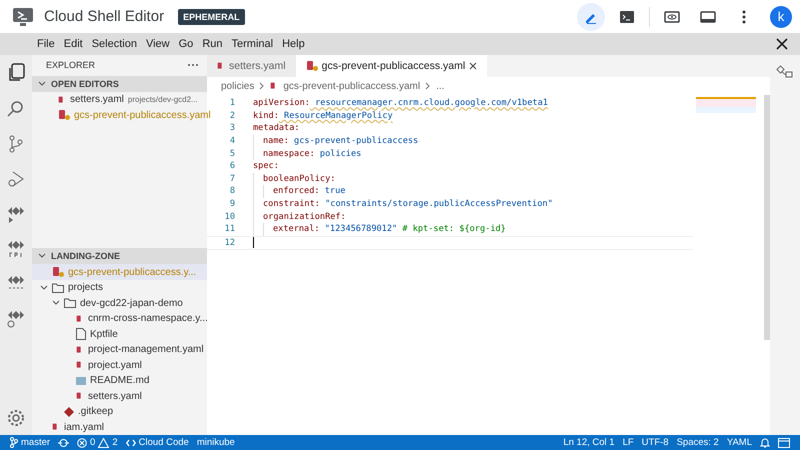 The width and height of the screenshot is (800, 450). Describe the element at coordinates (231, 204) in the screenshot. I see `line-number: 9` at that location.